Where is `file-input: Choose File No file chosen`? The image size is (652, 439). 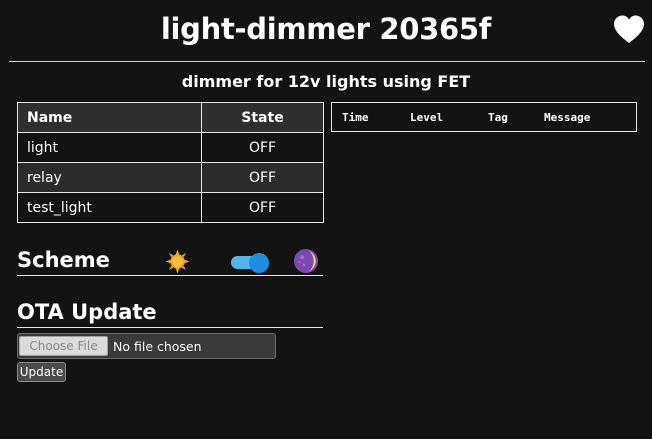 file-input: Choose File No file chosen is located at coordinates (146, 346).